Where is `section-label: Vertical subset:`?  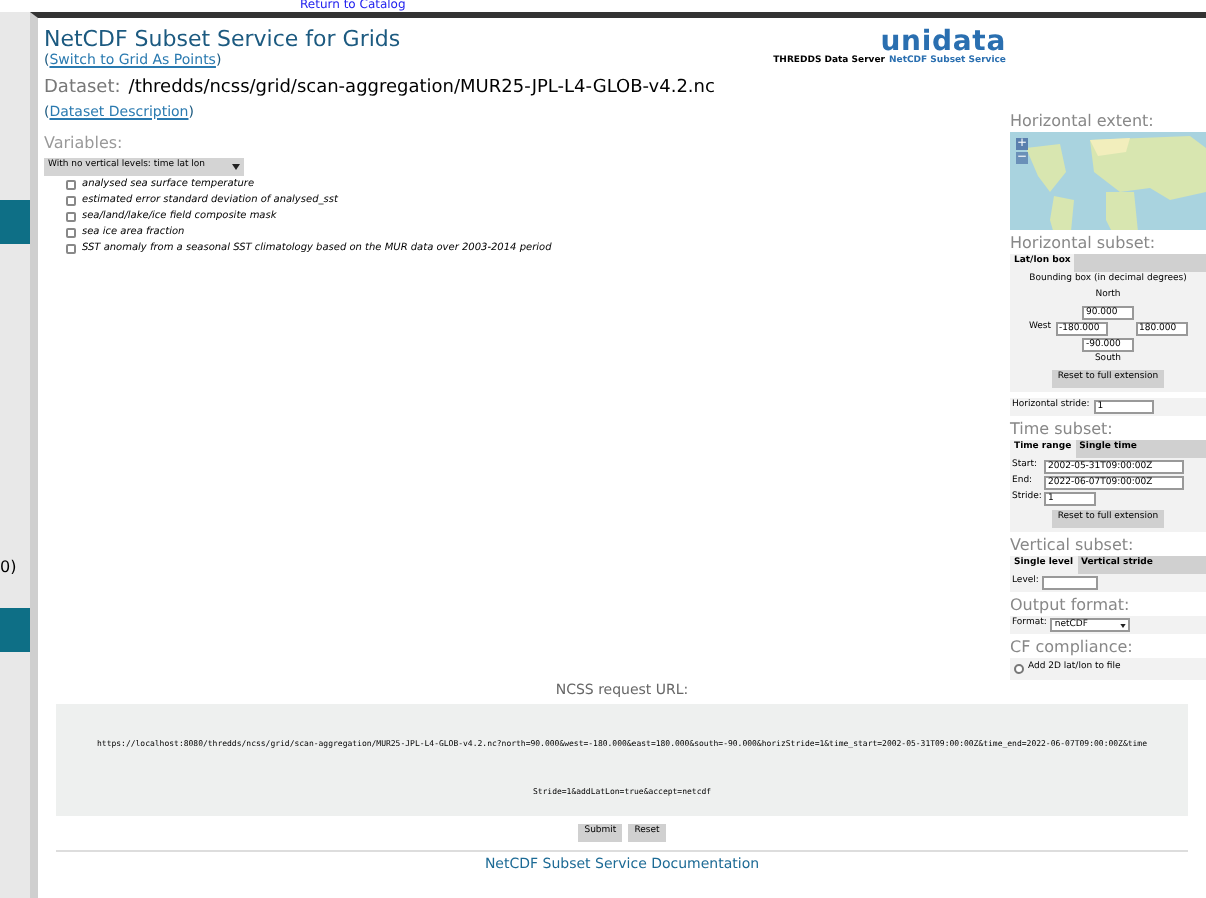
section-label: Vertical subset: is located at coordinates (1073, 546).